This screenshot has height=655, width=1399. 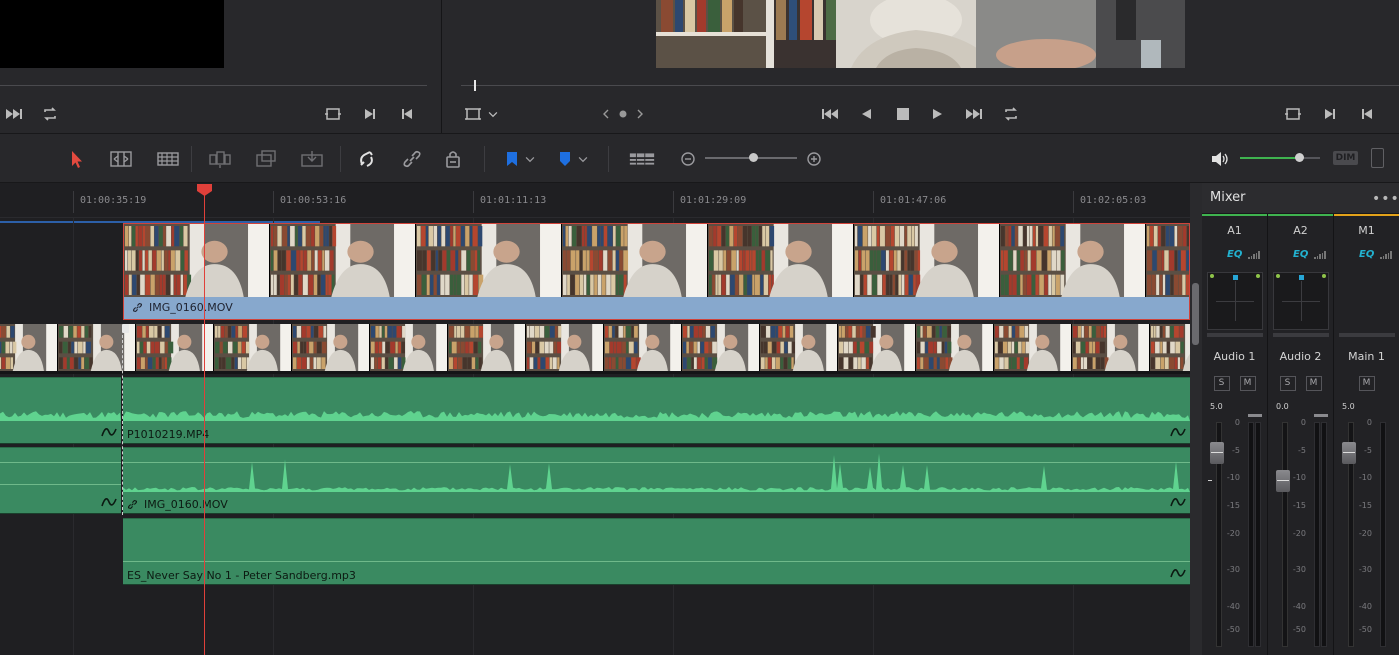 What do you see at coordinates (1195, 314) in the screenshot?
I see `scrollbar-thumb` at bounding box center [1195, 314].